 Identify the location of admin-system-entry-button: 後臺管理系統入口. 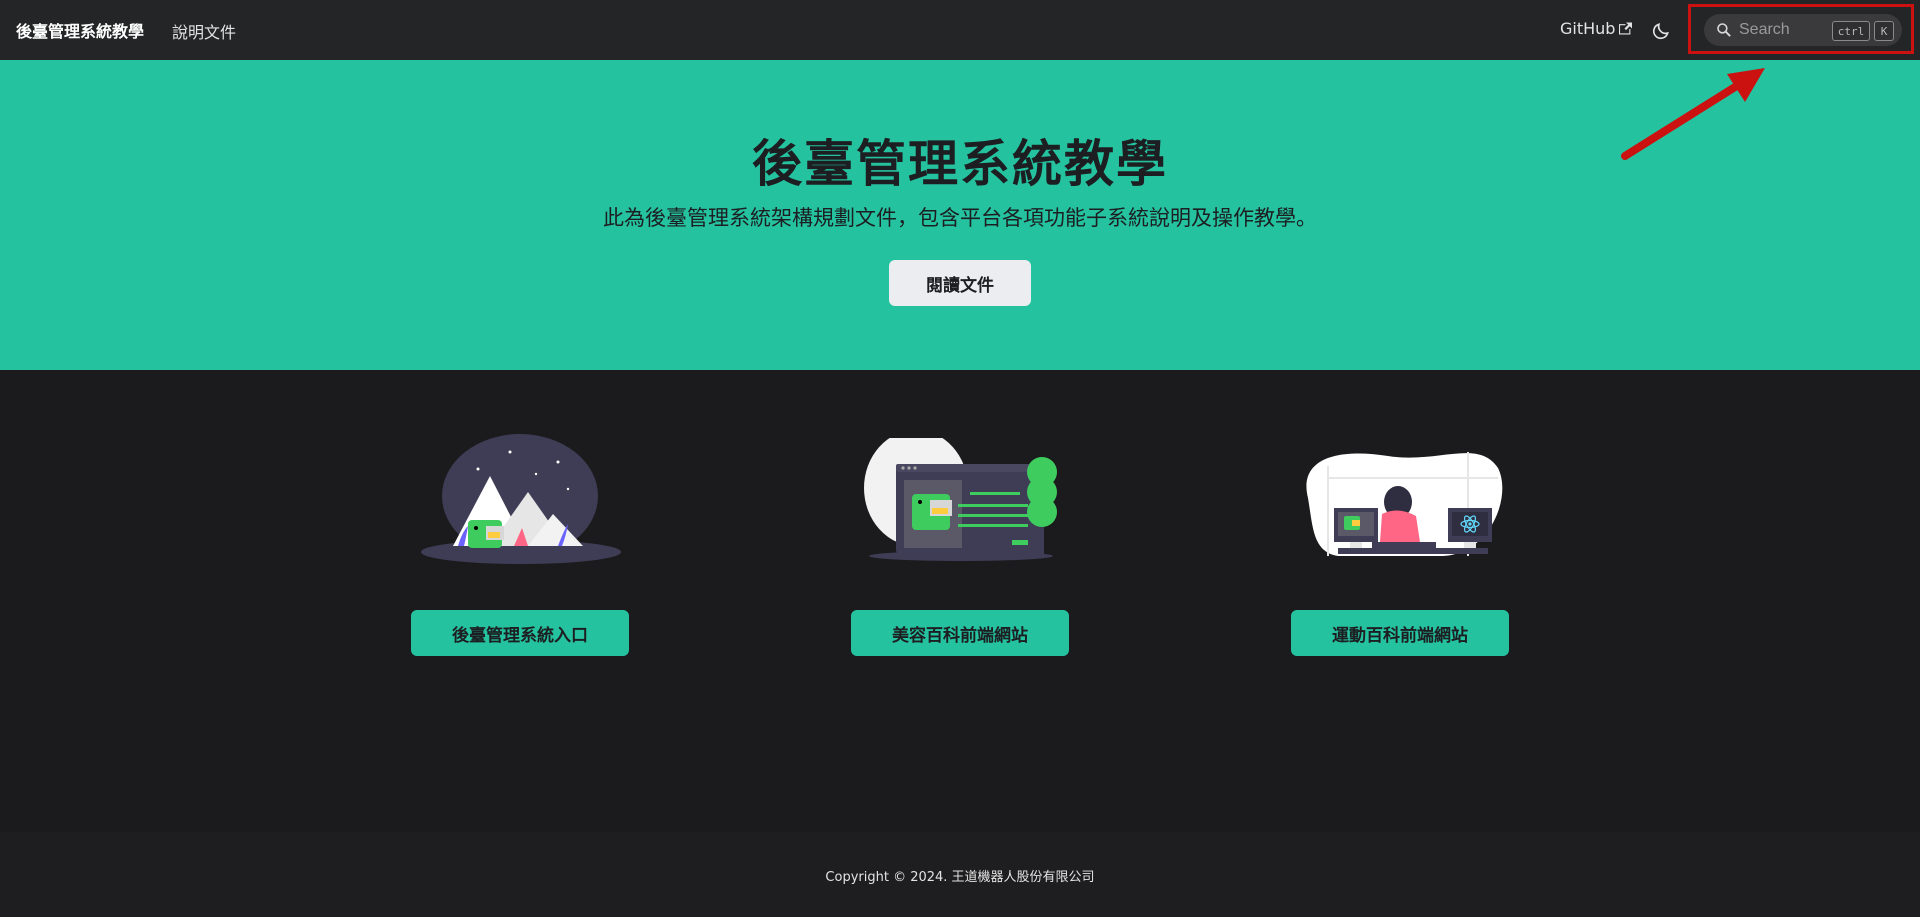
(520, 633).